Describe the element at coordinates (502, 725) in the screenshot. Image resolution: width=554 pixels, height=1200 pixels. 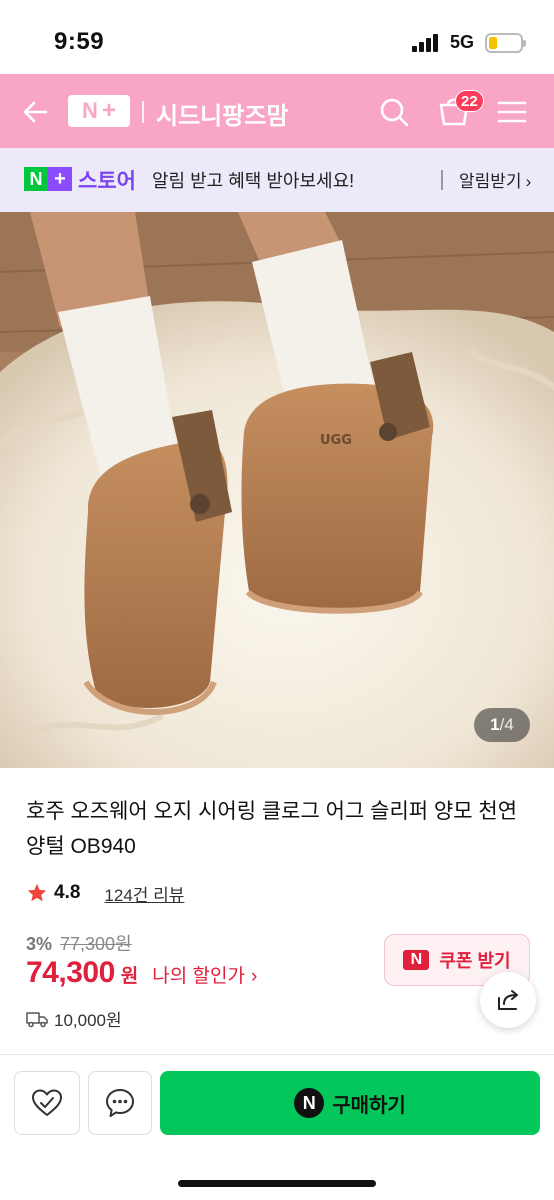
I see `image-counter: 1/4` at that location.